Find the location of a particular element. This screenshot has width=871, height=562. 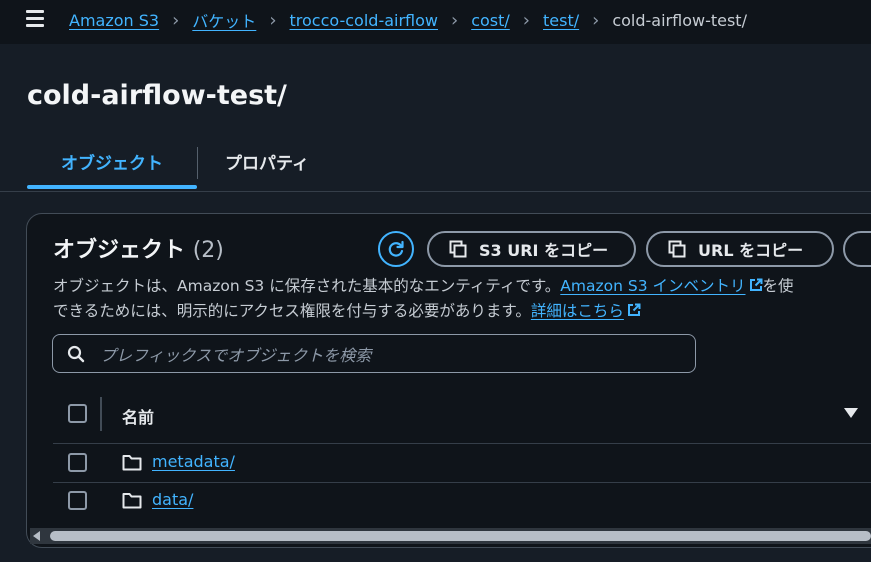

description-line1-suffix: を使 is located at coordinates (778, 286).